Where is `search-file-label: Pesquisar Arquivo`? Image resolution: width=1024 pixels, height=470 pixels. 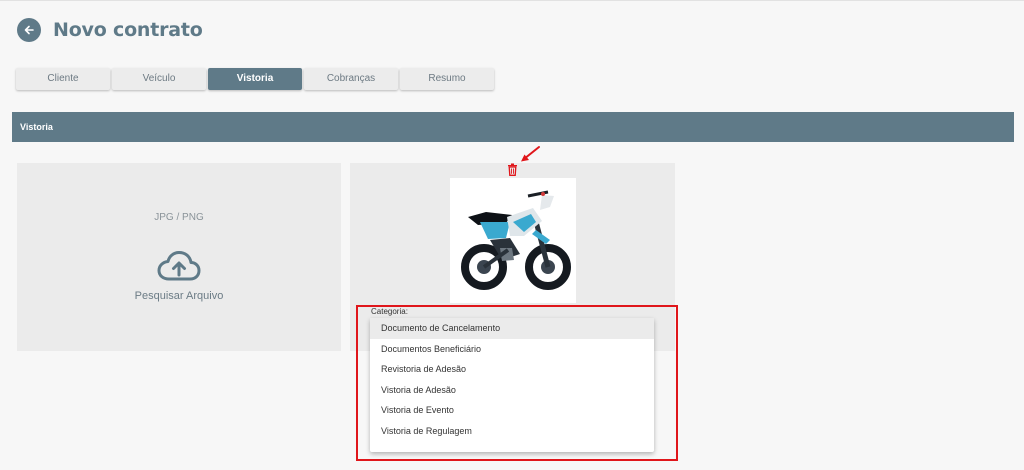
search-file-label: Pesquisar Arquivo is located at coordinates (179, 296).